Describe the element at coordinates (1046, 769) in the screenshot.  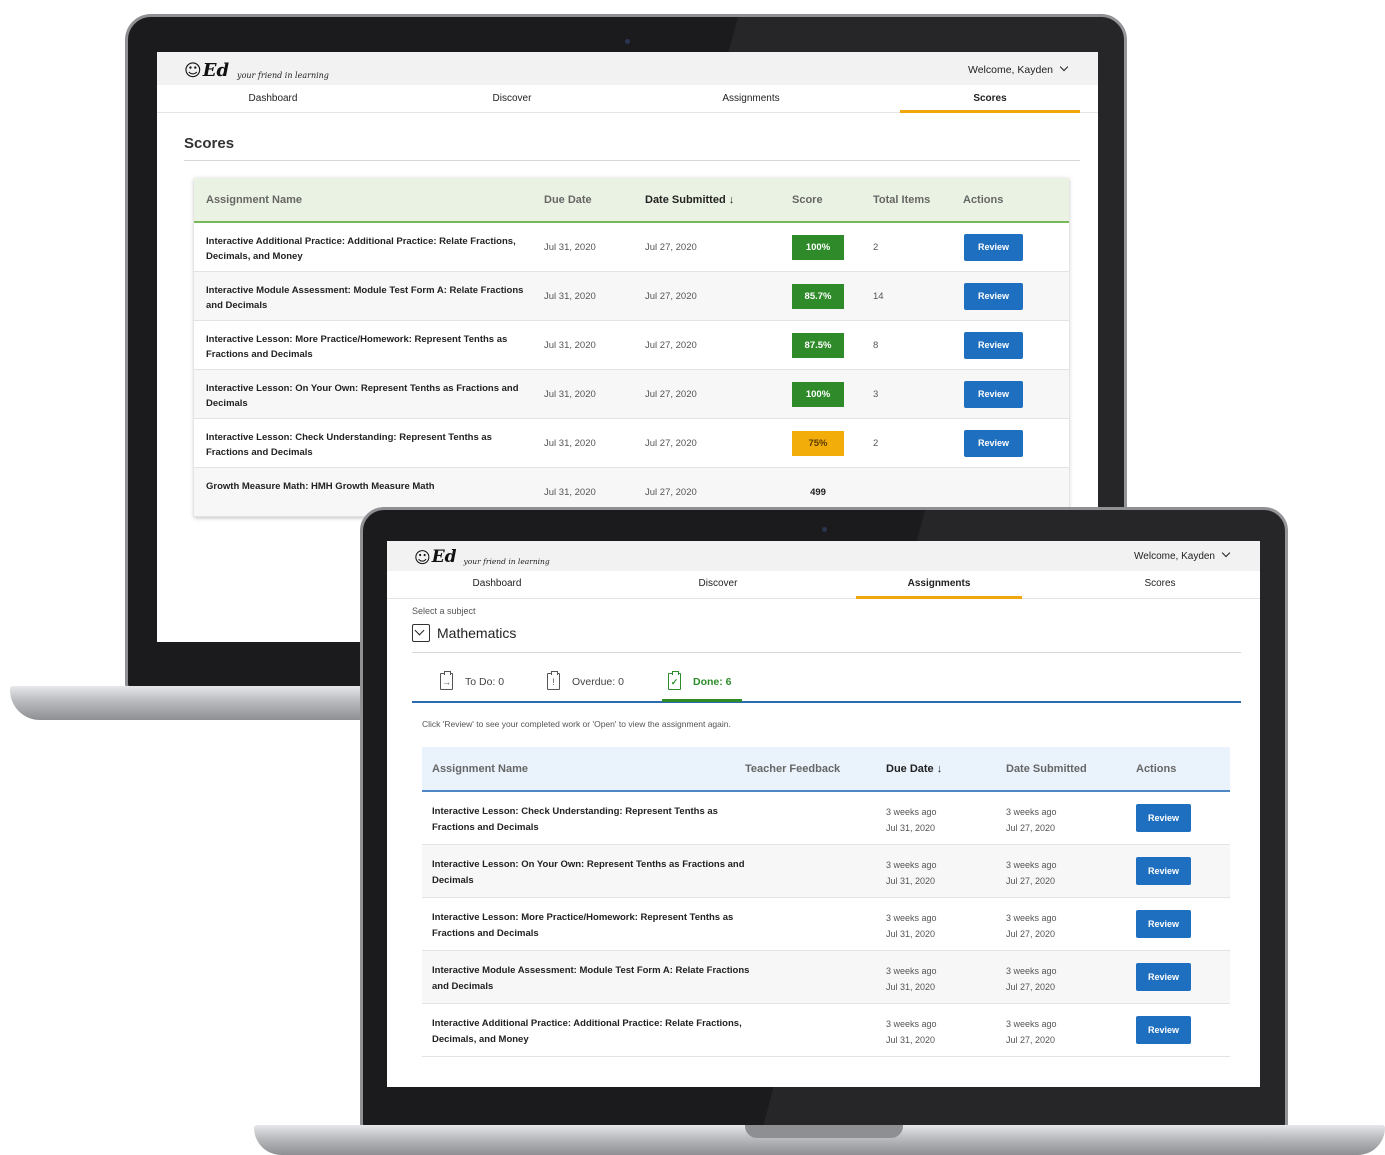
I see `column-header-date-submitted: Date Submitted` at that location.